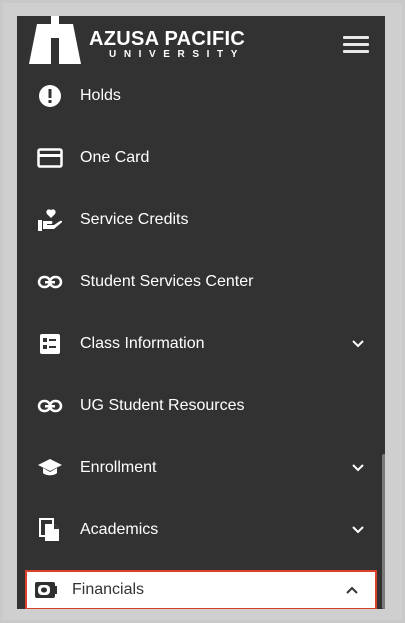 This screenshot has width=405, height=623. What do you see at coordinates (383, 531) in the screenshot?
I see `scrollbar` at bounding box center [383, 531].